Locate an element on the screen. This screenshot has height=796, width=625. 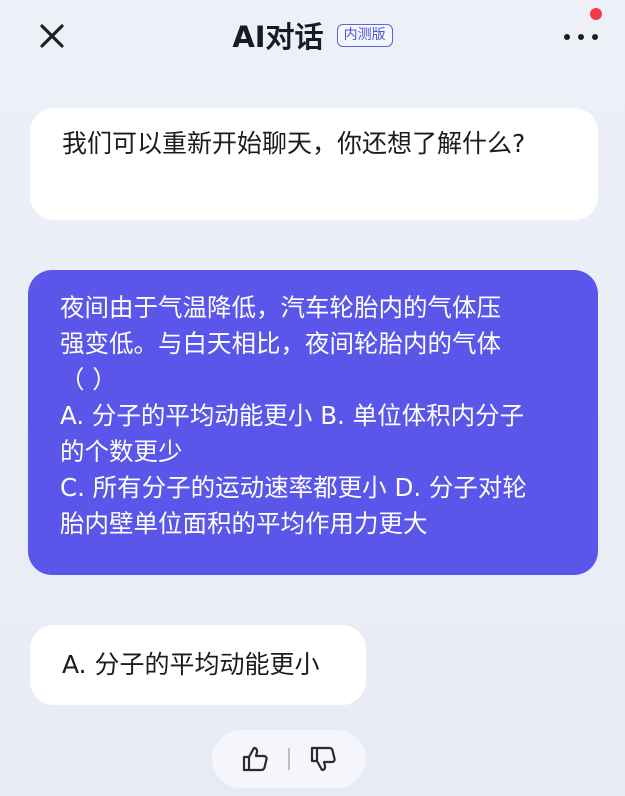
message-text: A. 分子的平均动能更小 is located at coordinates (191, 664).